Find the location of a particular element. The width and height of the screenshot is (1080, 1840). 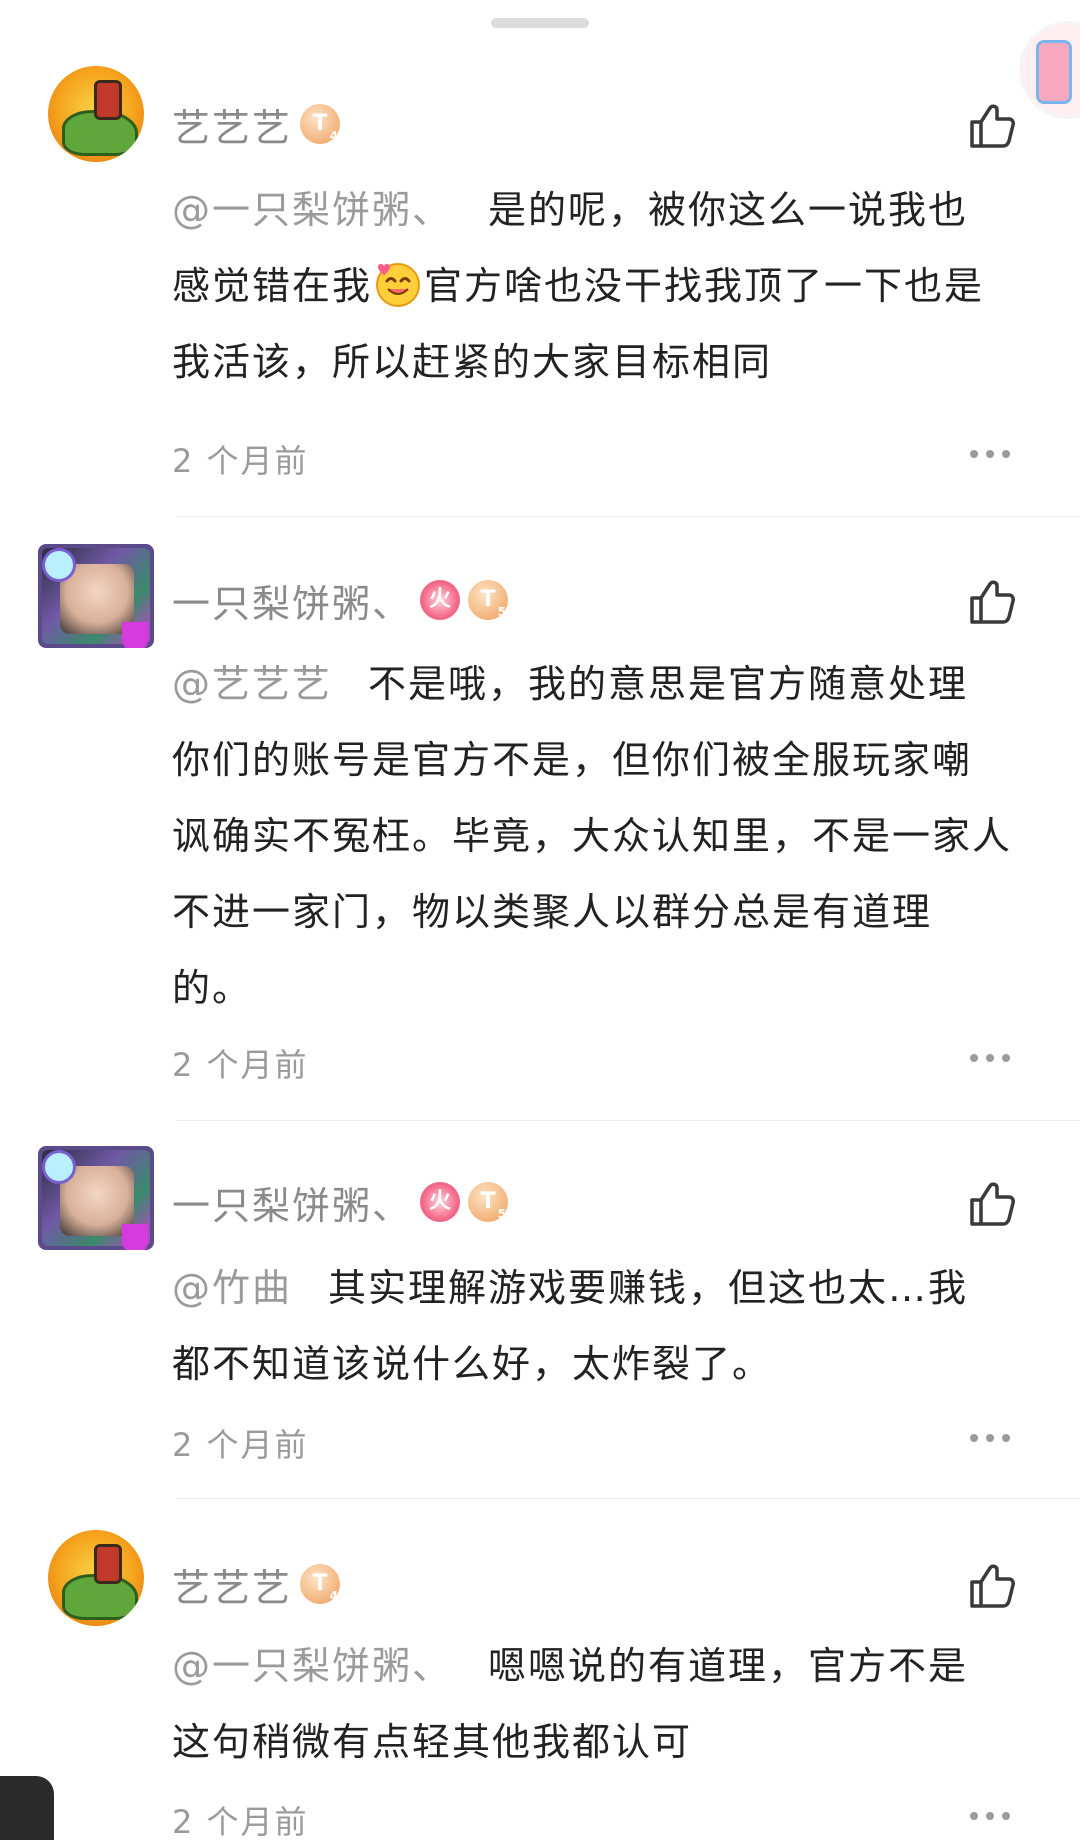

sheet-drag-handle is located at coordinates (540, 23).